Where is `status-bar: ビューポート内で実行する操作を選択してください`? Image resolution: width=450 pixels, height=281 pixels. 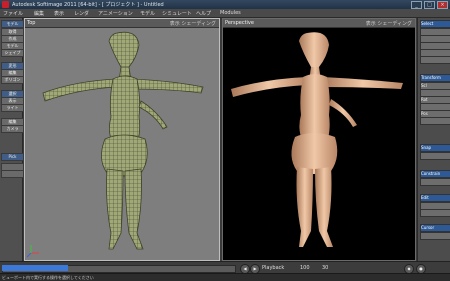
status-bar: ビューポート内で実行する操作を選択してください is located at coordinates (225, 277).